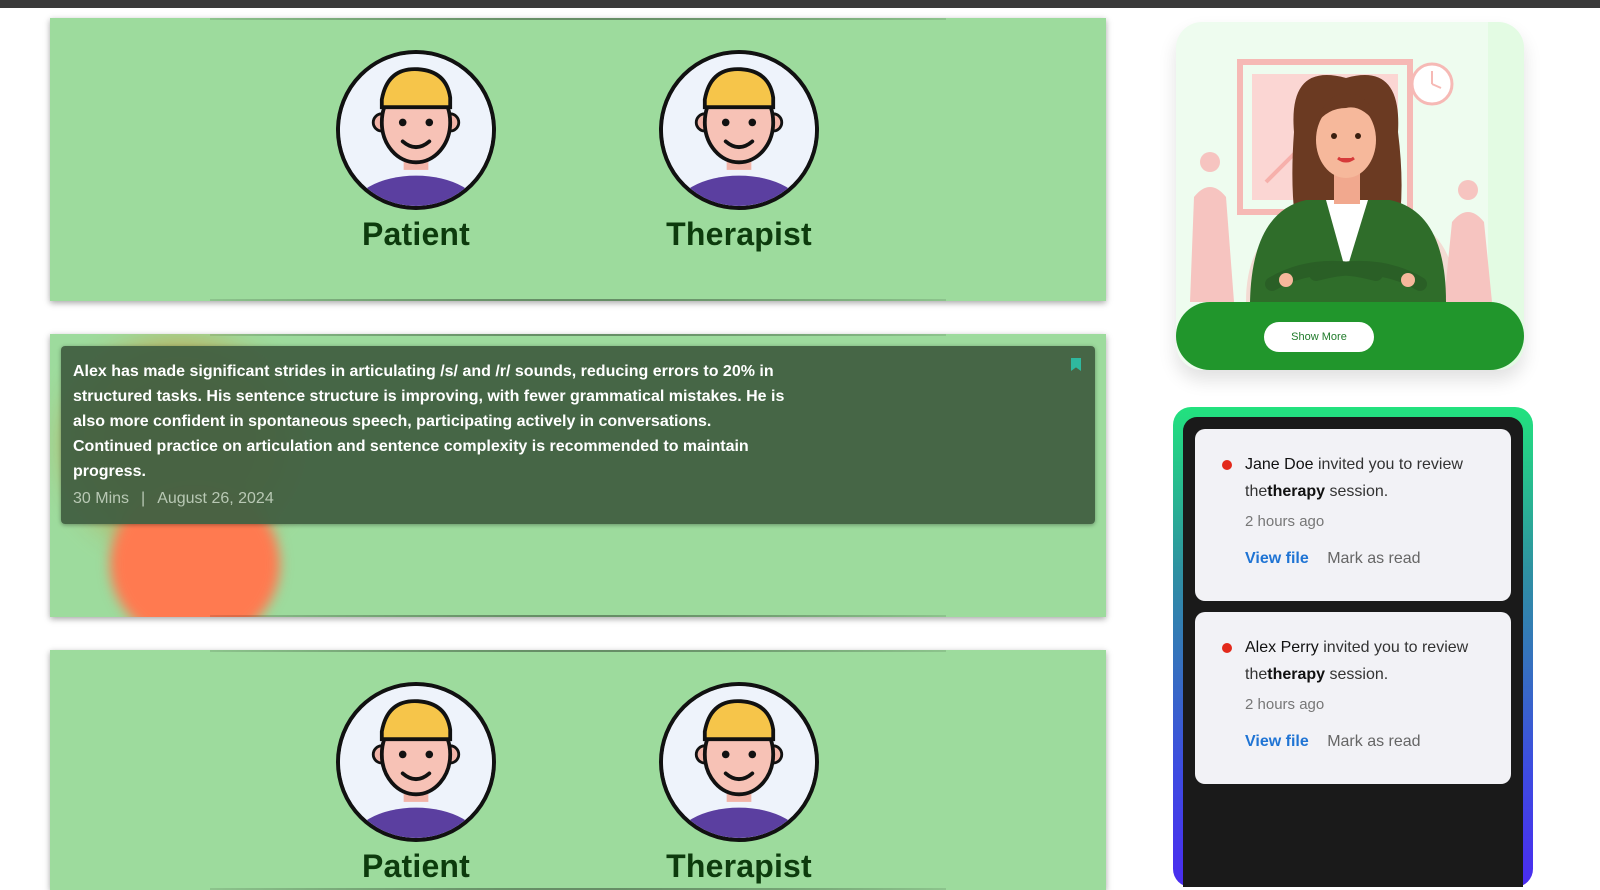 Image resolution: width=1600 pixels, height=890 pixels. What do you see at coordinates (1279, 464) in the screenshot?
I see `notification-sender: Jane Doe` at bounding box center [1279, 464].